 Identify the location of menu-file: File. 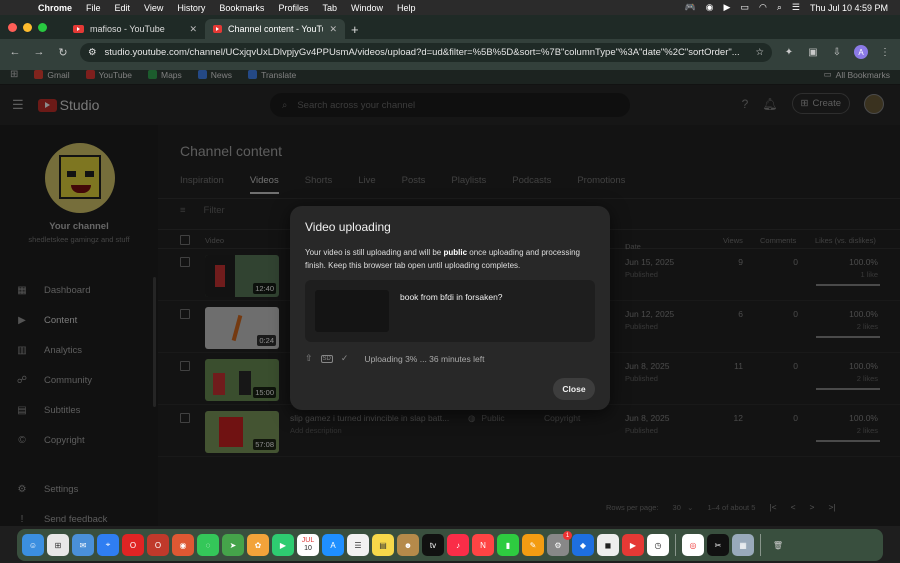
(93, 8).